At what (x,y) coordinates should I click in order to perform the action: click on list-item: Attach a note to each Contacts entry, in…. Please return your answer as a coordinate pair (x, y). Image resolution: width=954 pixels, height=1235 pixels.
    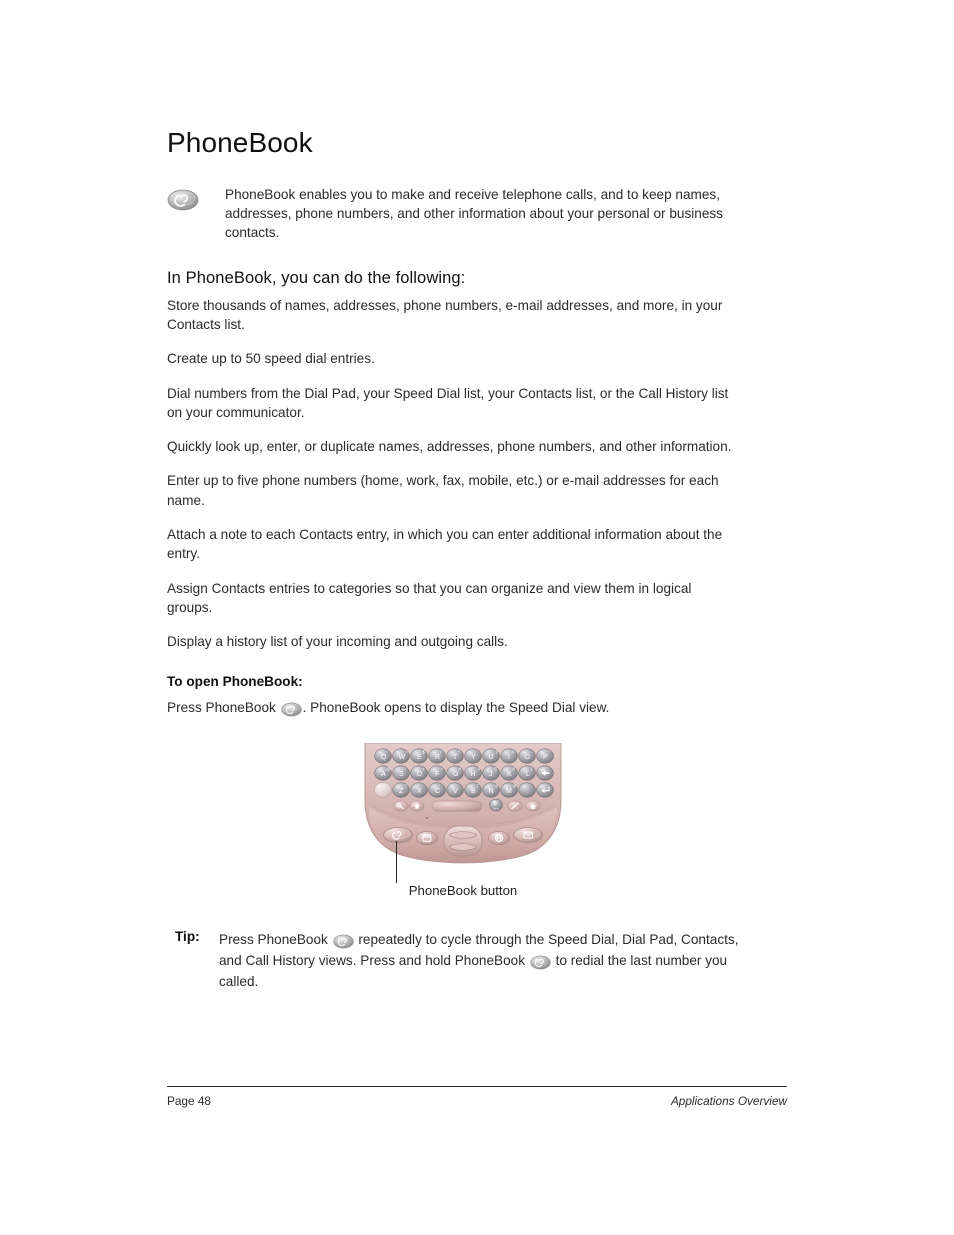
    Looking at the image, I should click on (445, 544).